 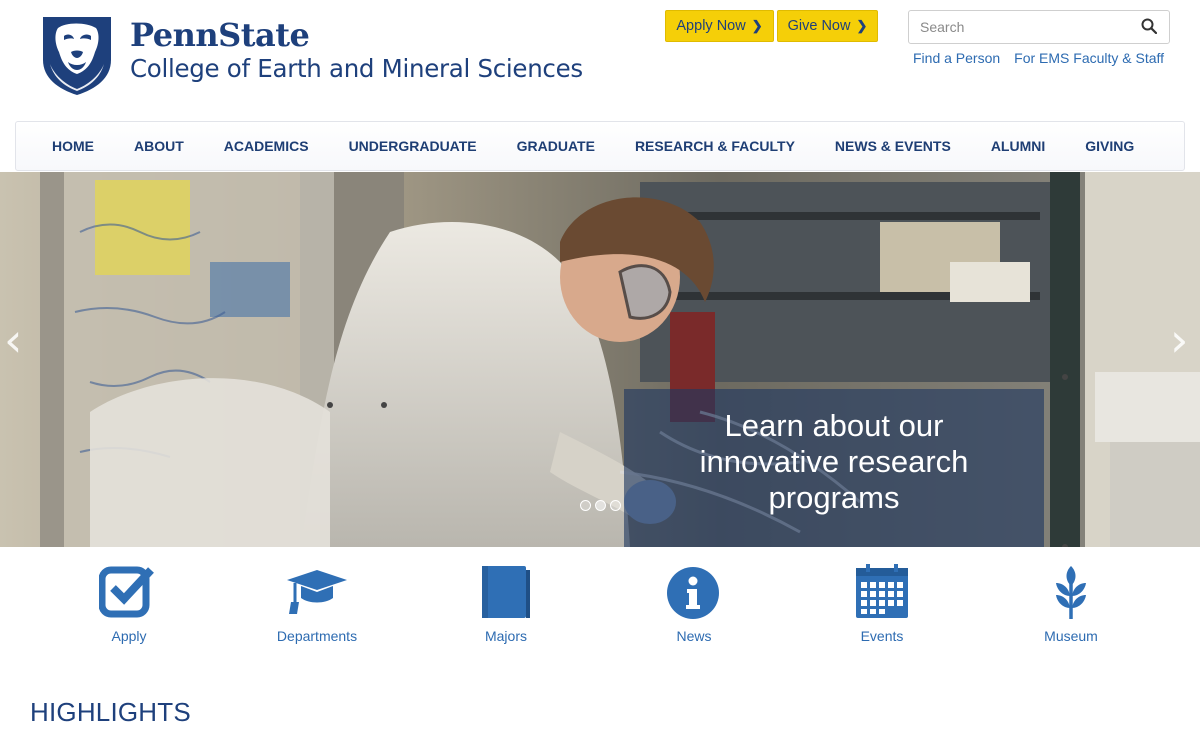 I want to click on quick-link-news: News, so click(x=694, y=603).